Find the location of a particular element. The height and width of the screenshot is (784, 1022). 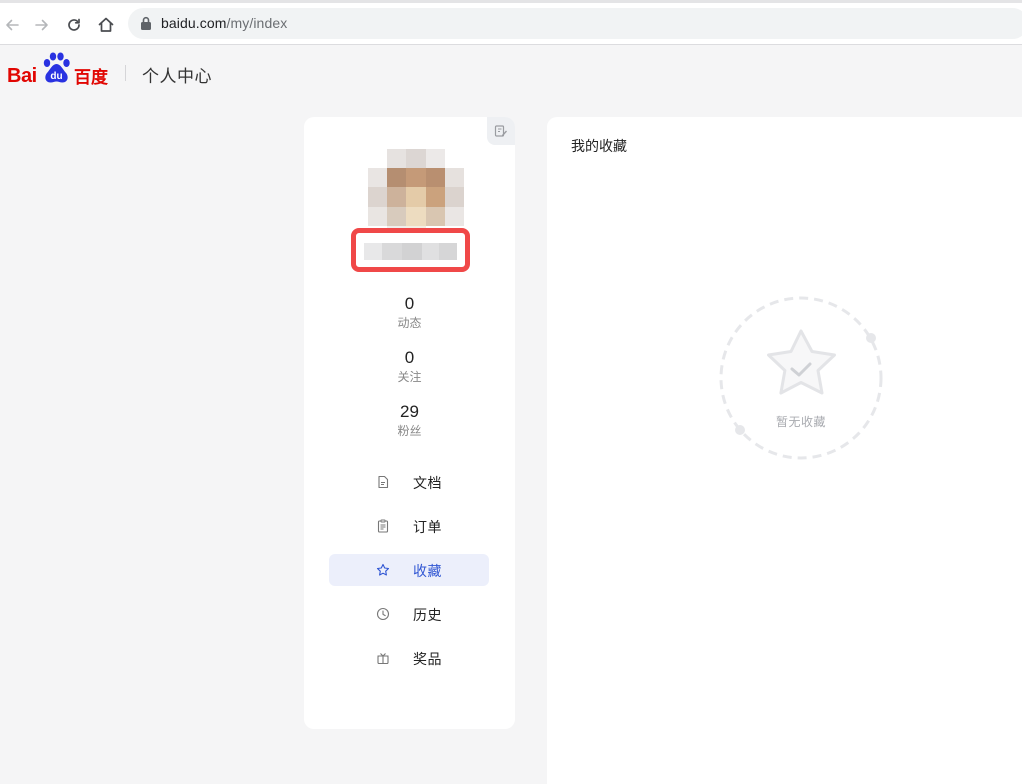

star-icon is located at coordinates (383, 569).